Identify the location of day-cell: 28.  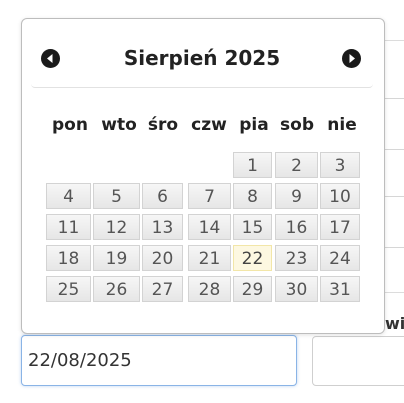
(209, 289).